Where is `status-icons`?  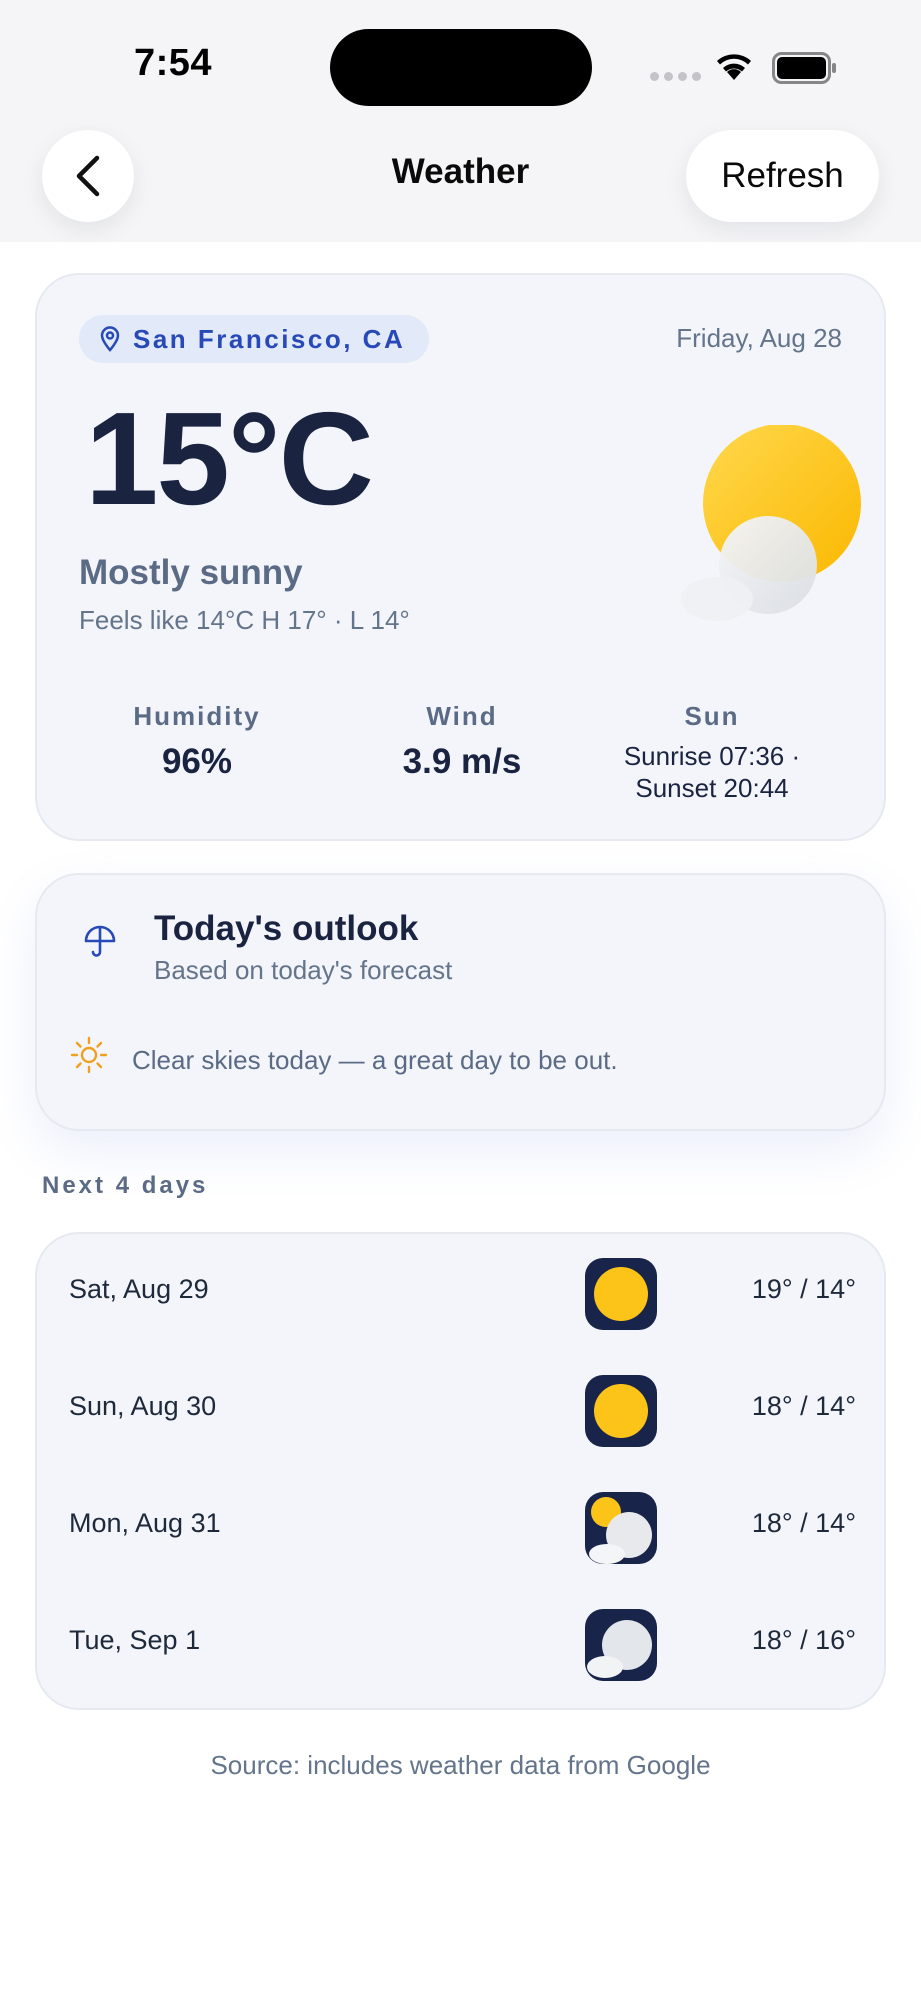
status-icons is located at coordinates (745, 68).